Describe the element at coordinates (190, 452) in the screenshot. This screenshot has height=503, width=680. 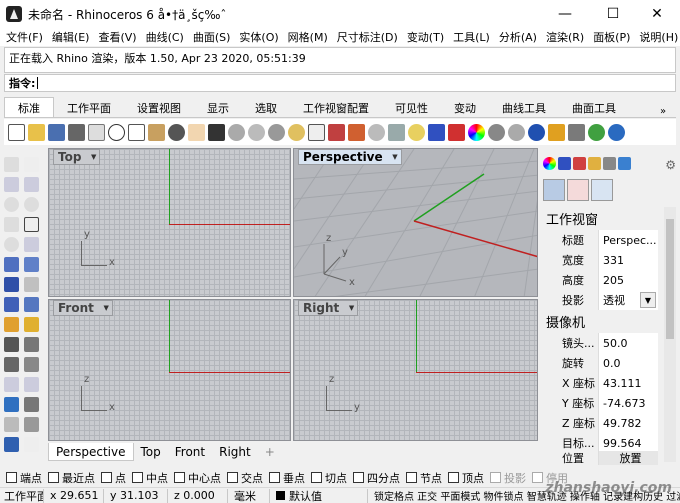
I see `vptab-front: Front` at that location.